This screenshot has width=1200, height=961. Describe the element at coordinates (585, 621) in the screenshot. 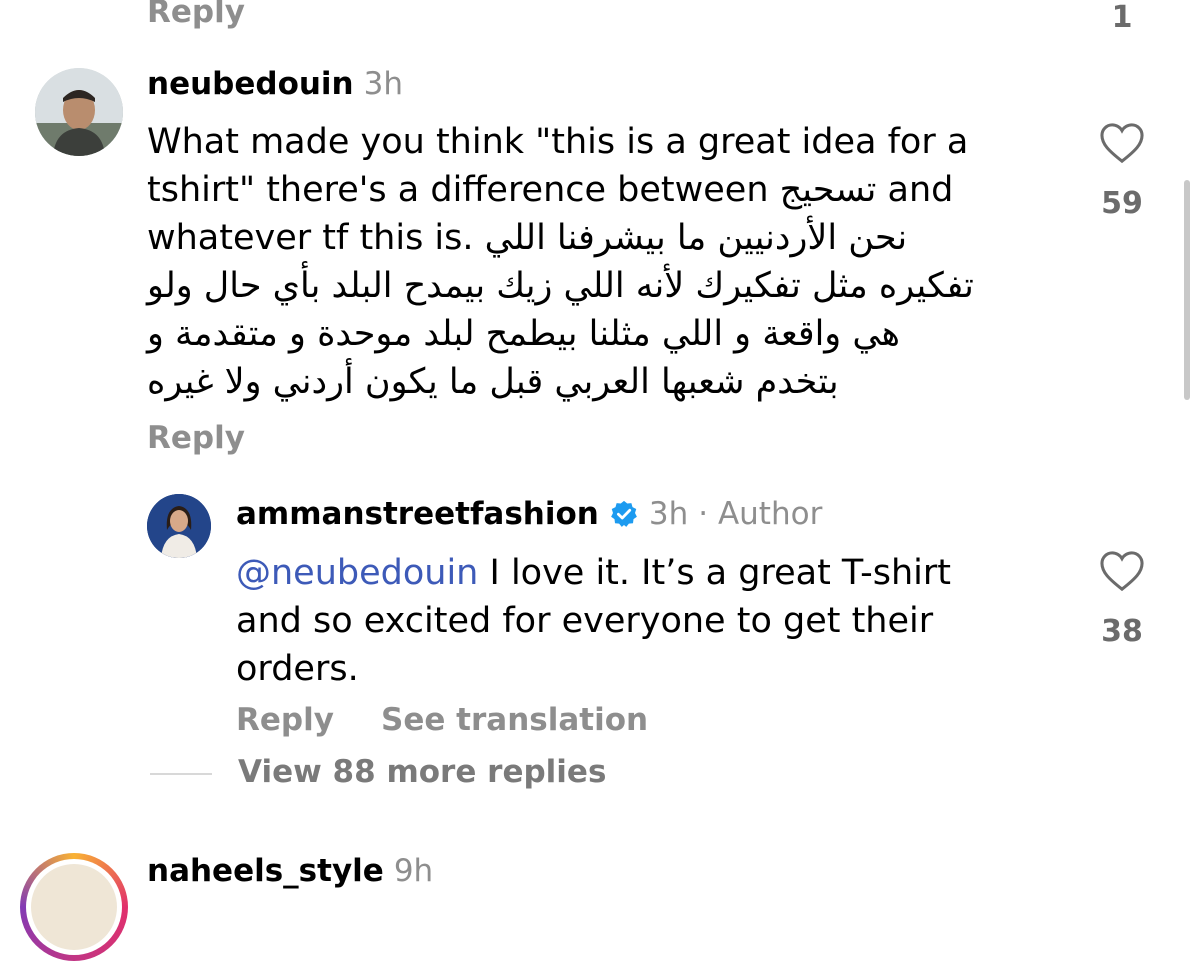

I see `reply-line: and so excited for everyone to get their` at that location.